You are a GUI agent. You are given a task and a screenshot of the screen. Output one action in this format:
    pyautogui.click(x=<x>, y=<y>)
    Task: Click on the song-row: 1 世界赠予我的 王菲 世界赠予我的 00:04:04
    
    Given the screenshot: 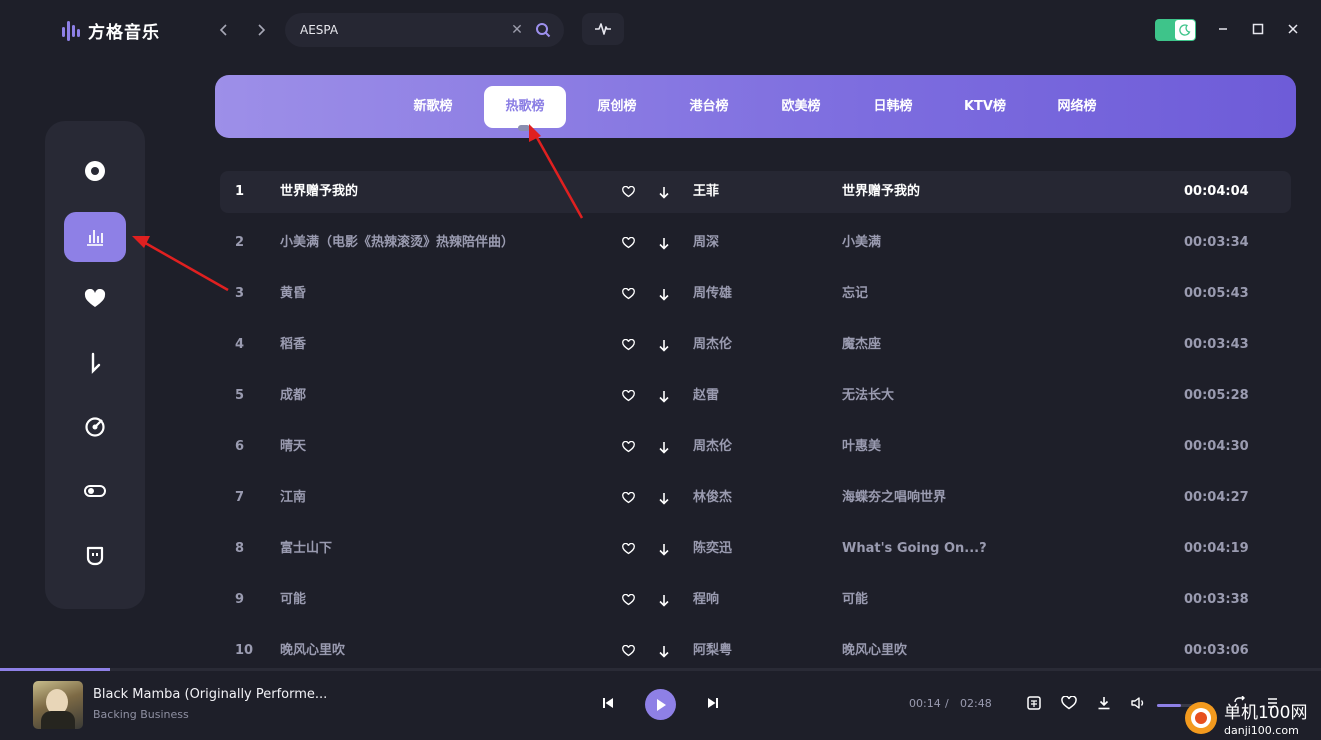 What is the action you would take?
    pyautogui.click(x=755, y=192)
    